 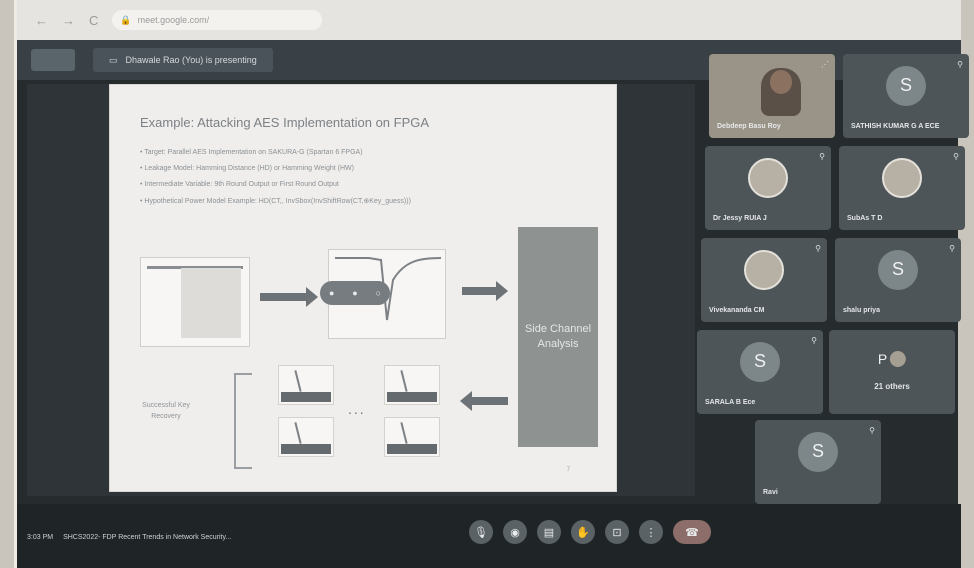 I want to click on participant-name: SARALA B Ece, so click(x=730, y=402).